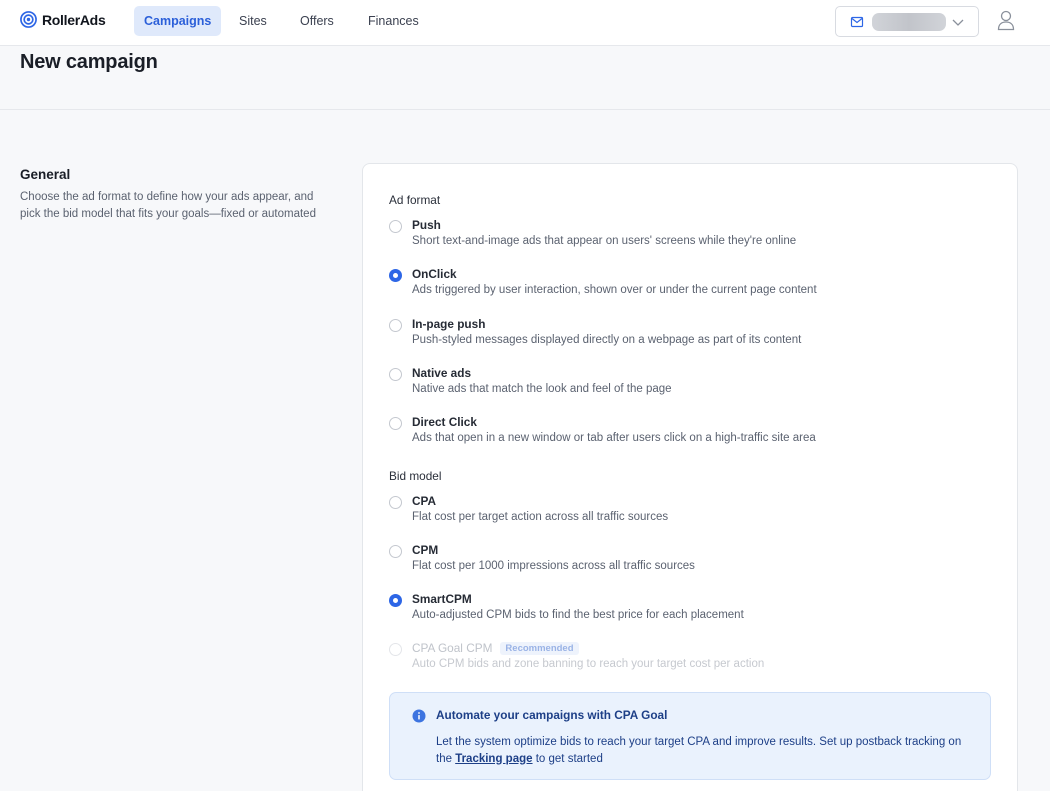 The height and width of the screenshot is (791, 1050). I want to click on section-title-general: General, so click(45, 174).